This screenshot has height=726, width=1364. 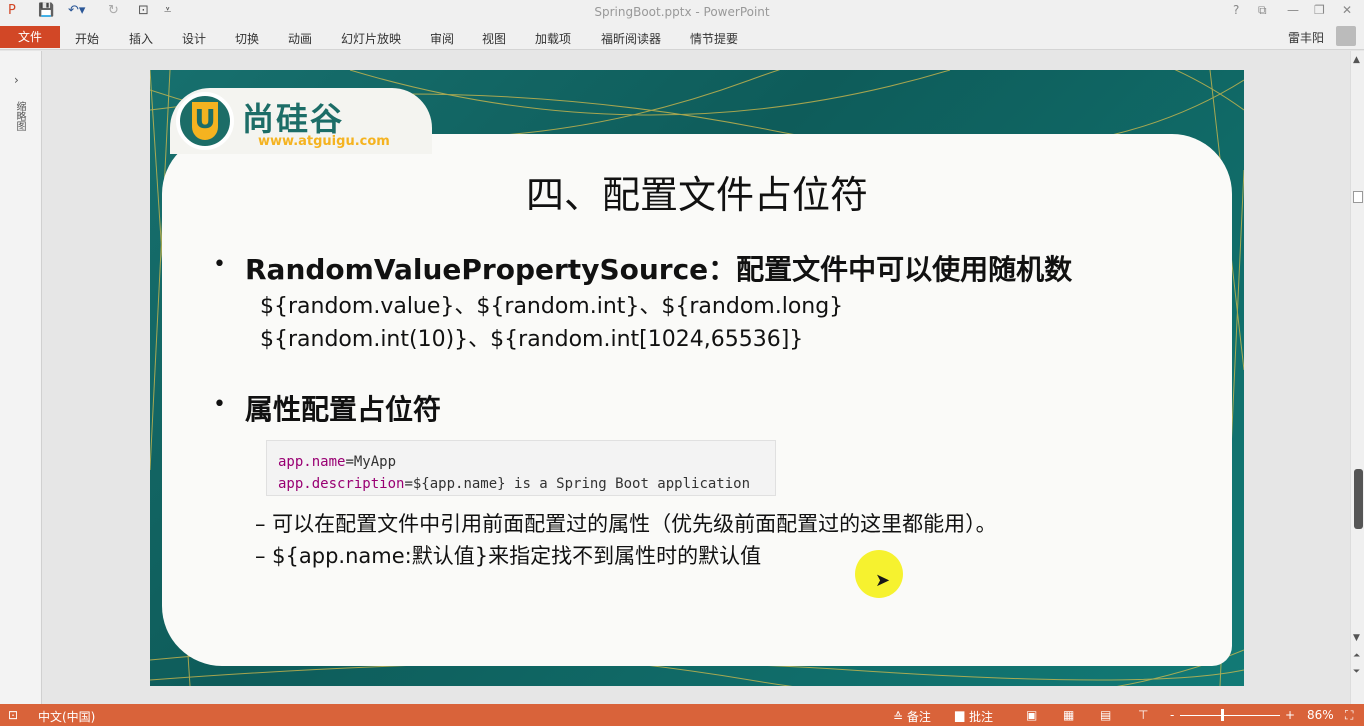 I want to click on cursor-highlight: ➤, so click(x=879, y=574).